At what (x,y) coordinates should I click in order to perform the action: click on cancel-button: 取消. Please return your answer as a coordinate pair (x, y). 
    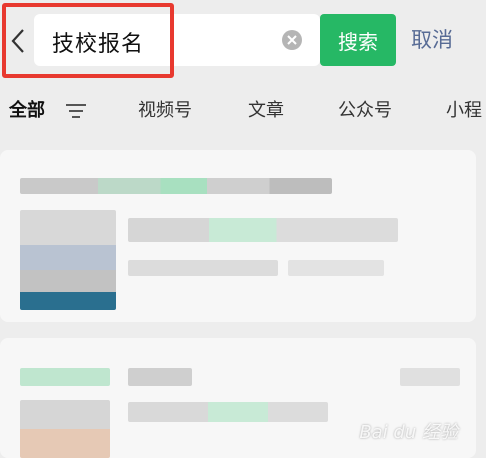
    Looking at the image, I should click on (432, 39).